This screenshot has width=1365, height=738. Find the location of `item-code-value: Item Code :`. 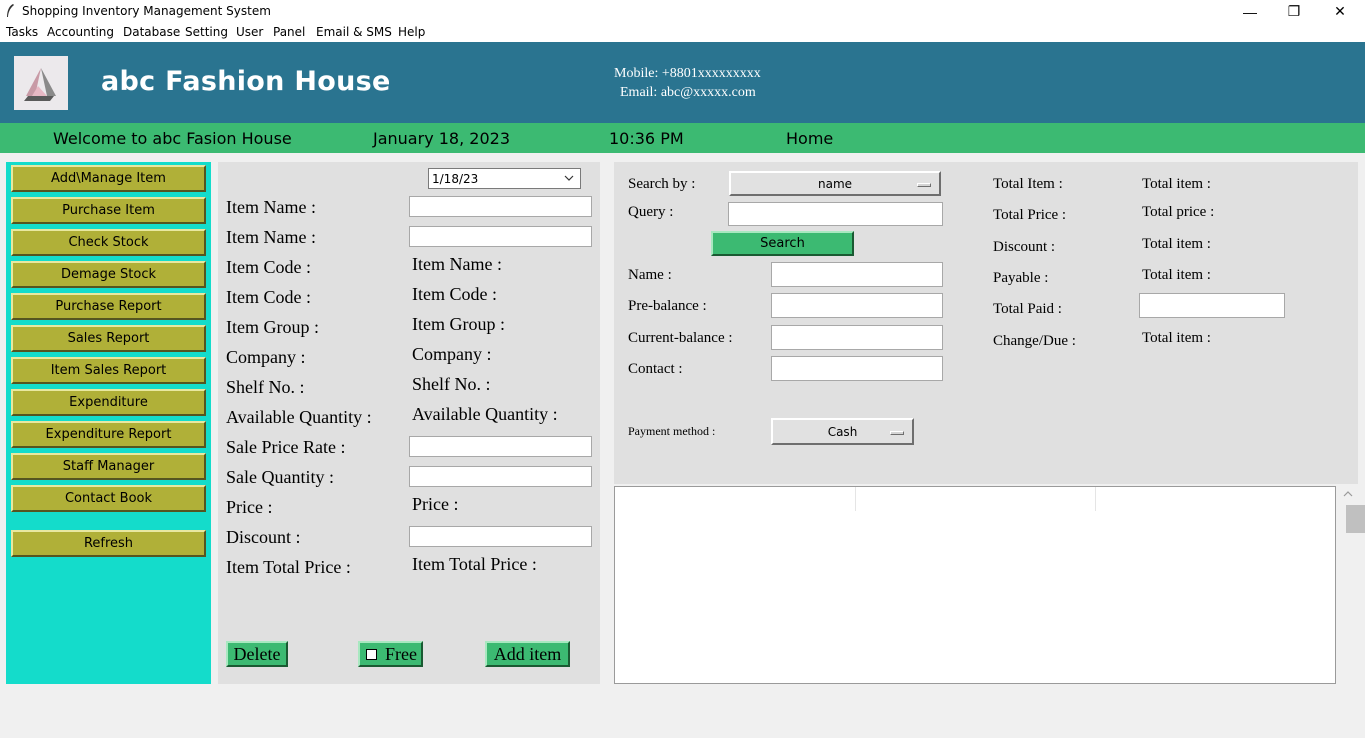

item-code-value: Item Code : is located at coordinates (454, 294).